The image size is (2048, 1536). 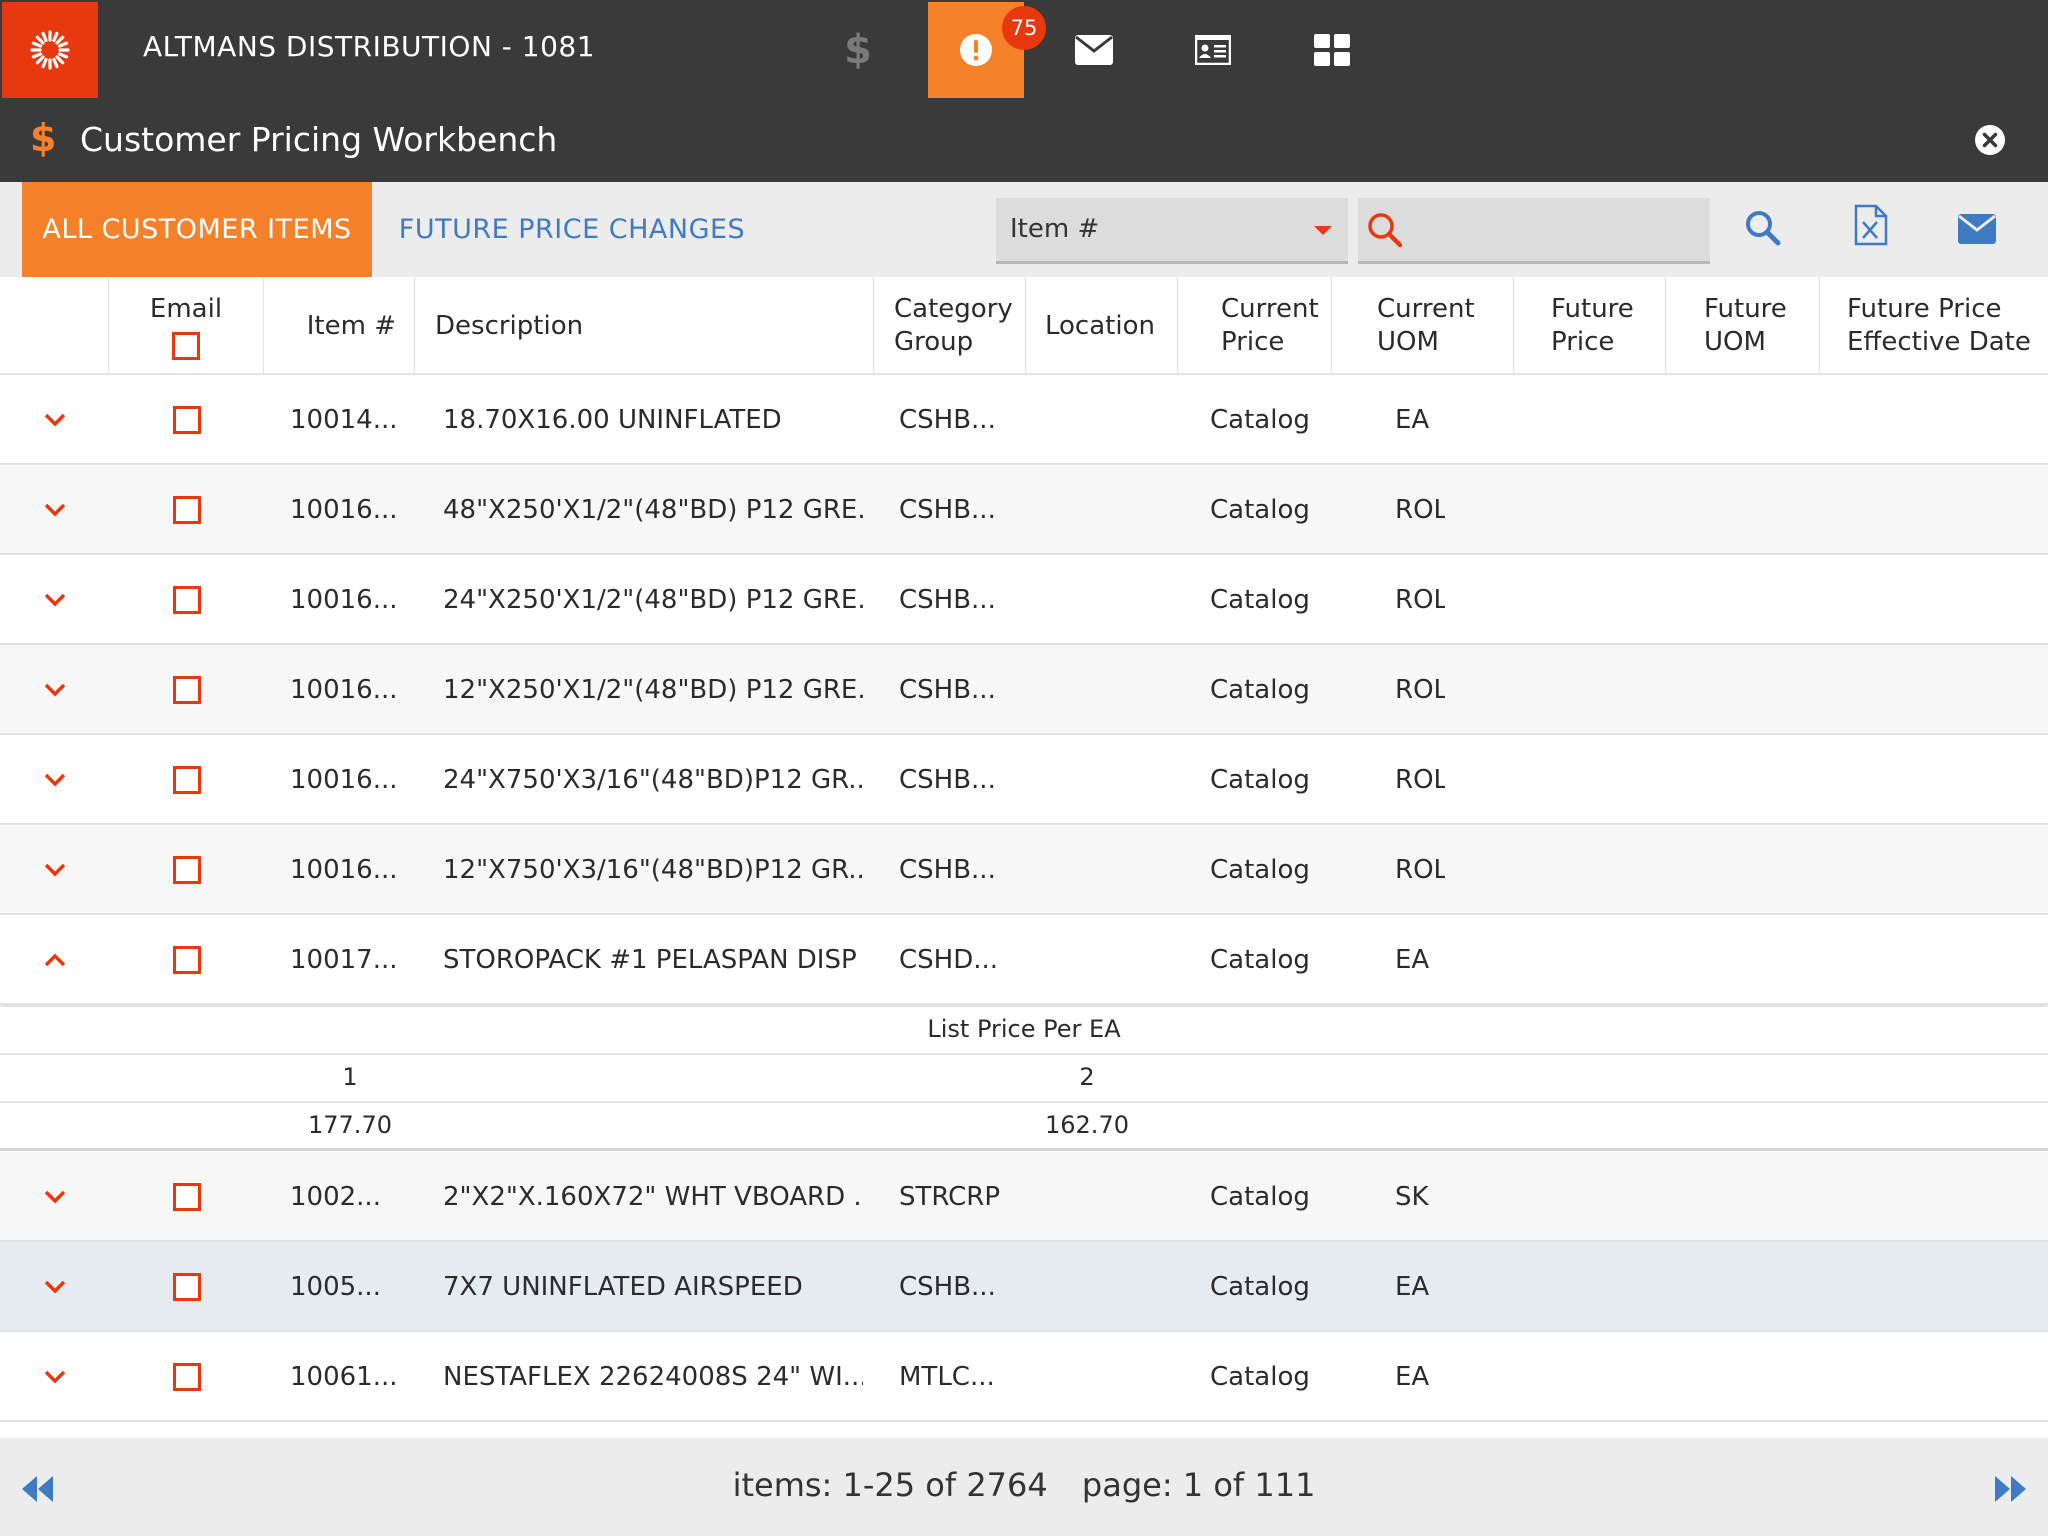 What do you see at coordinates (509, 325) in the screenshot?
I see `description-column-label: Description` at bounding box center [509, 325].